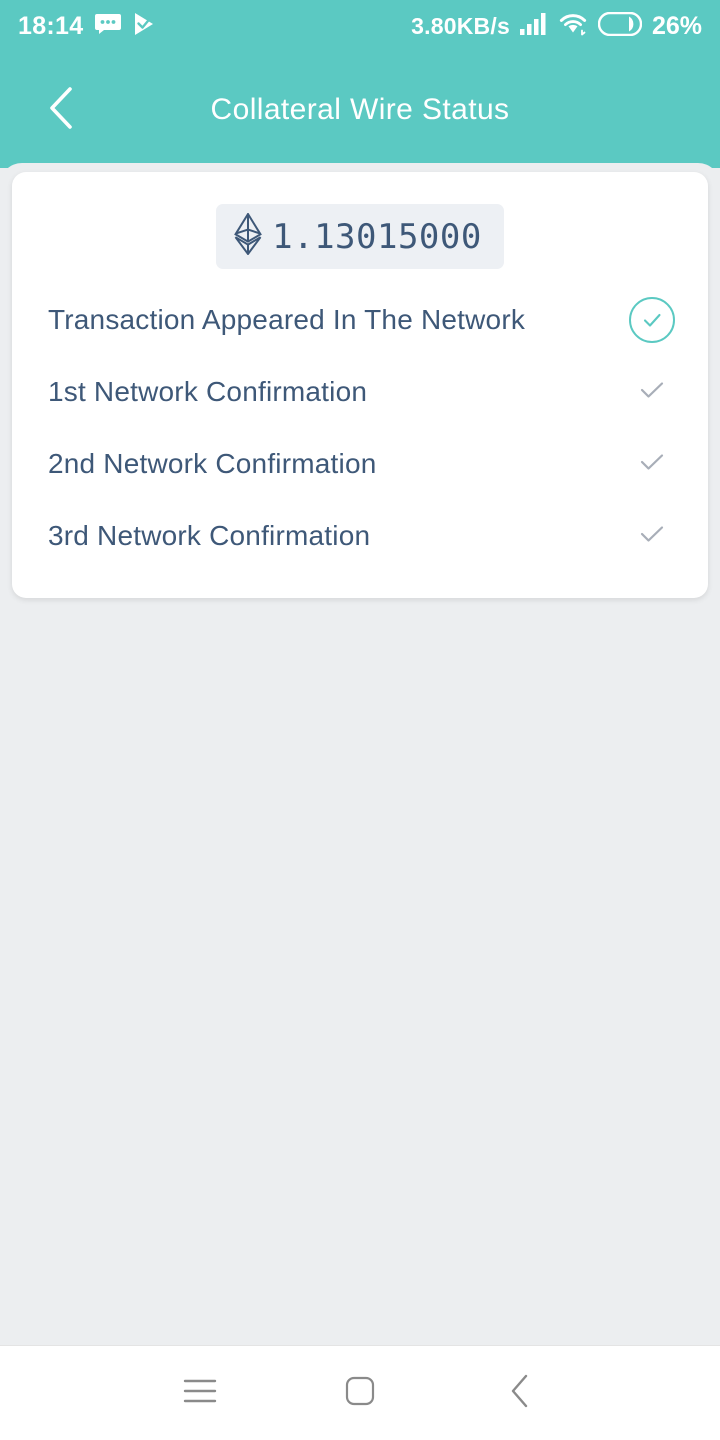 The width and height of the screenshot is (720, 1440). I want to click on status-row-3rd-confirmation: 3rd Network Confirmation, so click(360, 536).